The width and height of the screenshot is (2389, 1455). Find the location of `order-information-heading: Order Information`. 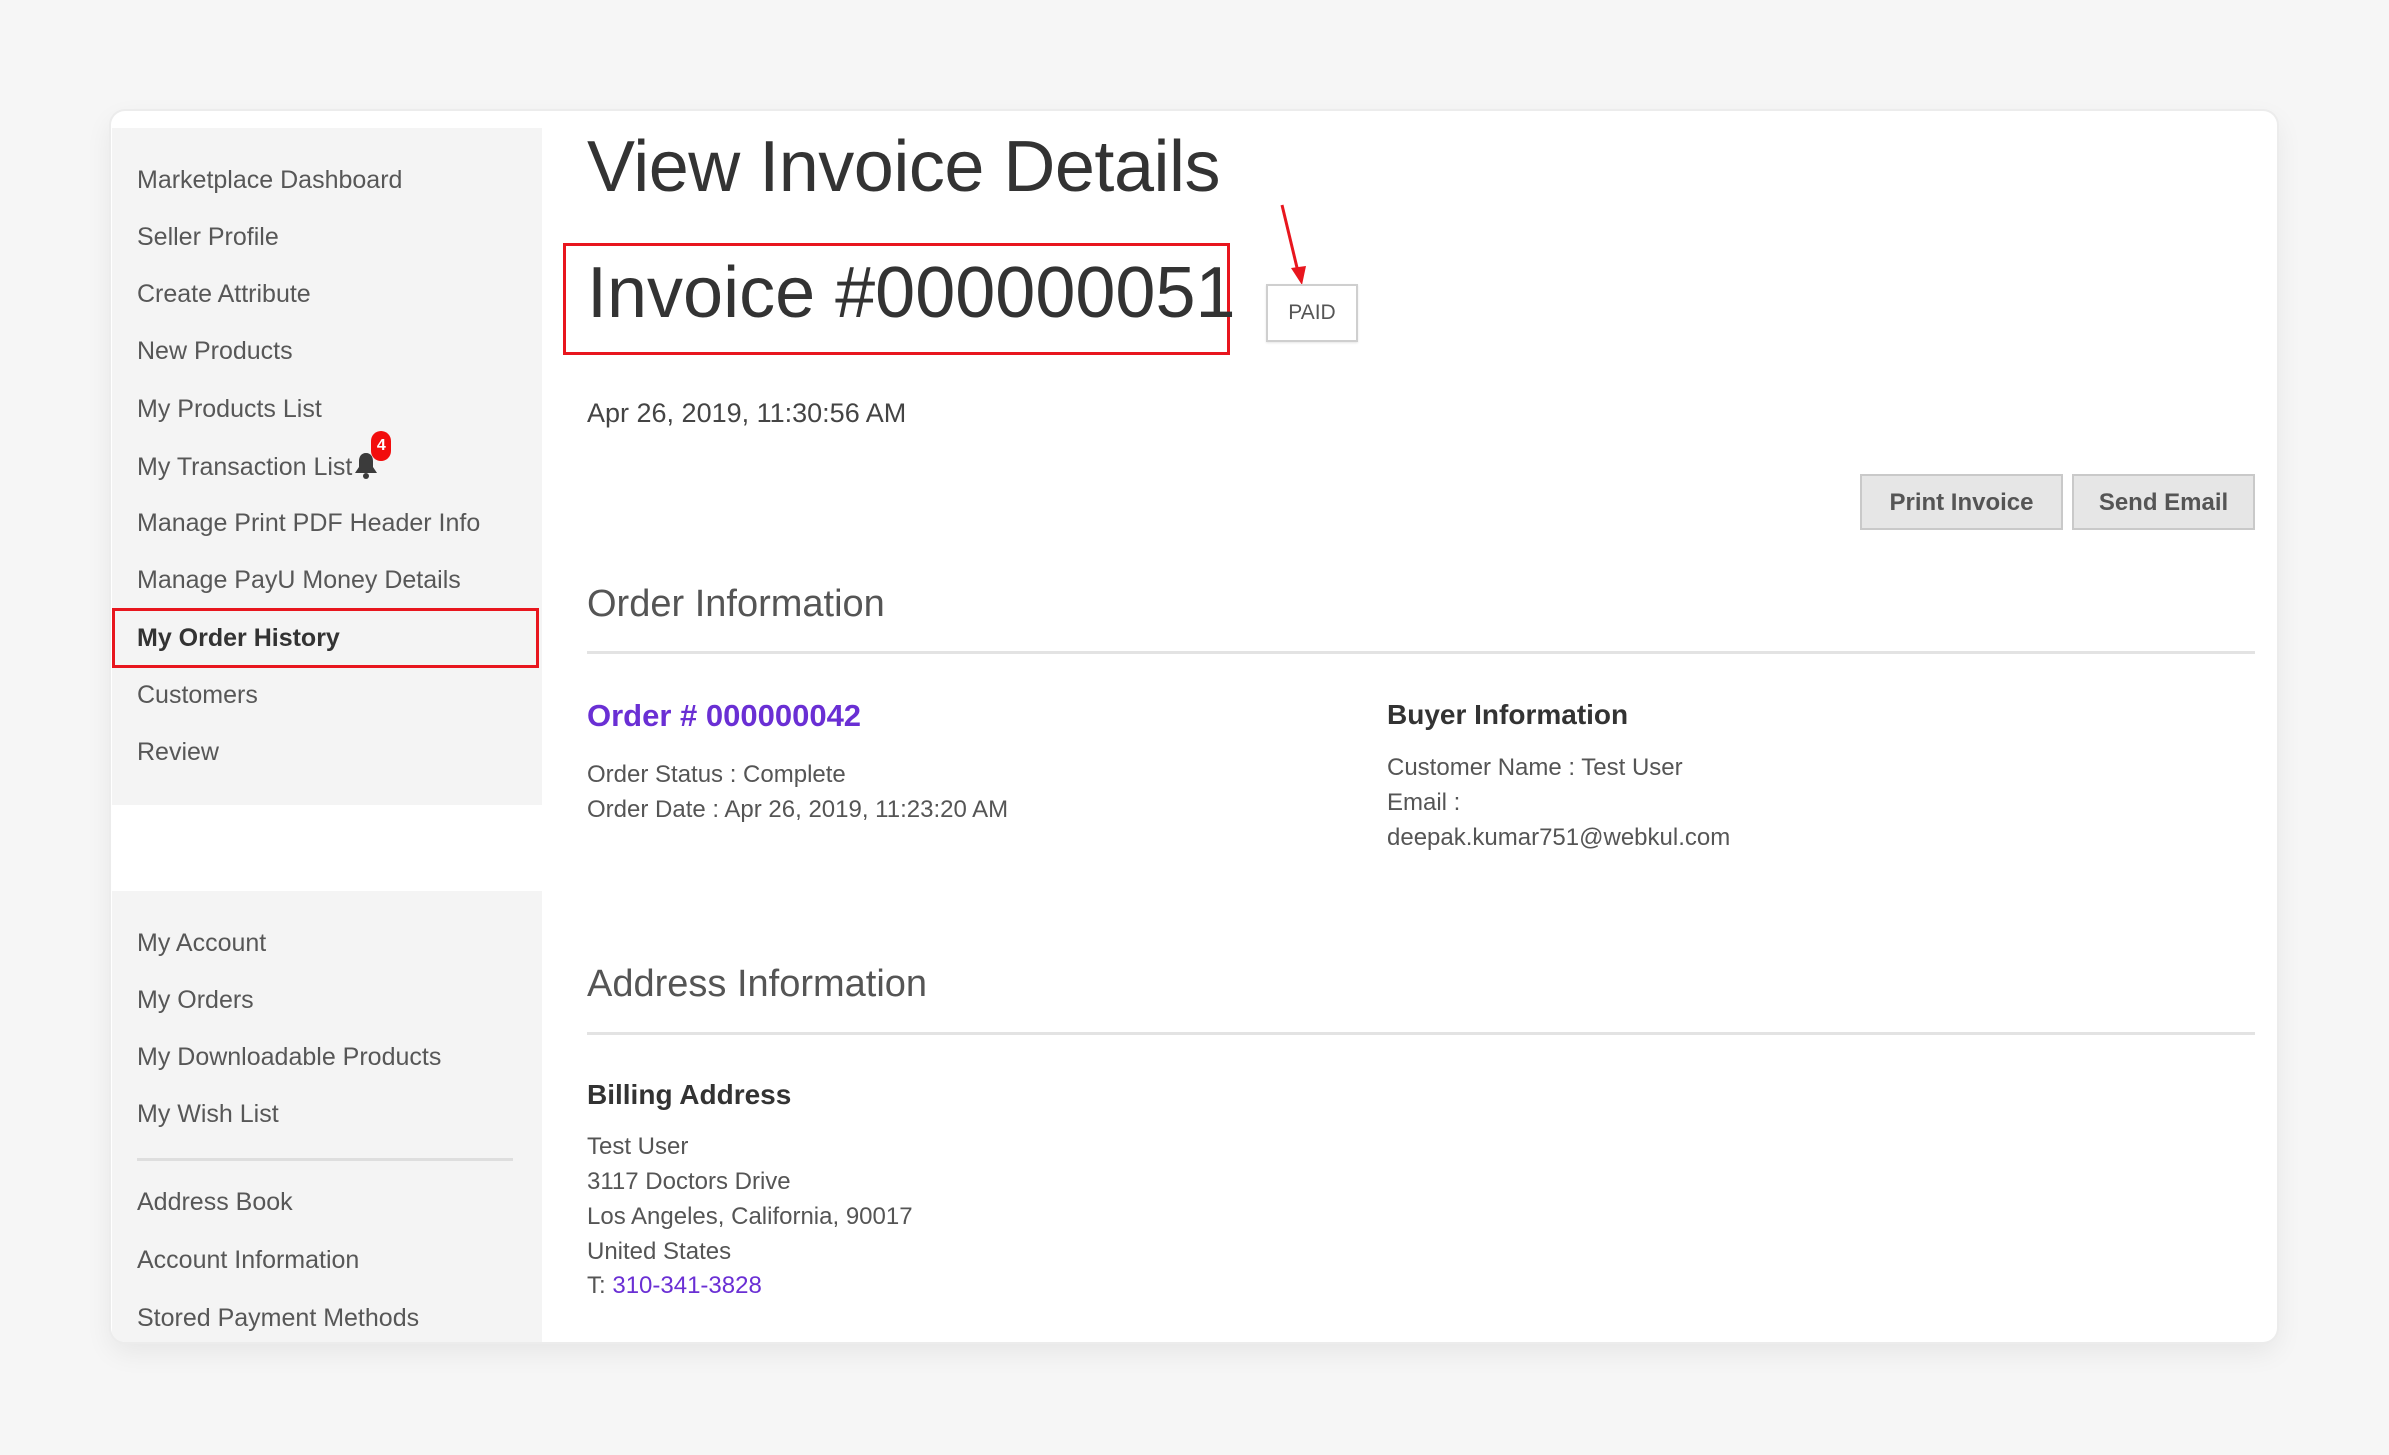

order-information-heading: Order Information is located at coordinates (736, 604).